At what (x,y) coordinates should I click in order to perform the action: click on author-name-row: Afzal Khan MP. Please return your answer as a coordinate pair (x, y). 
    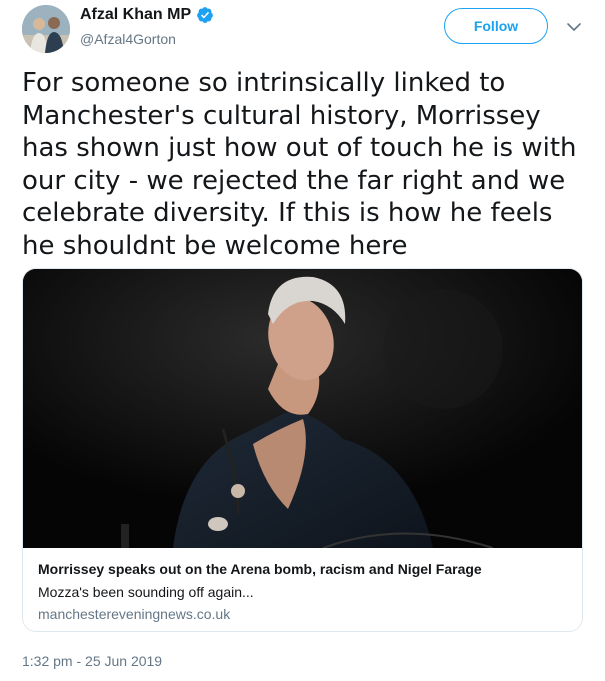
    Looking at the image, I should click on (147, 15).